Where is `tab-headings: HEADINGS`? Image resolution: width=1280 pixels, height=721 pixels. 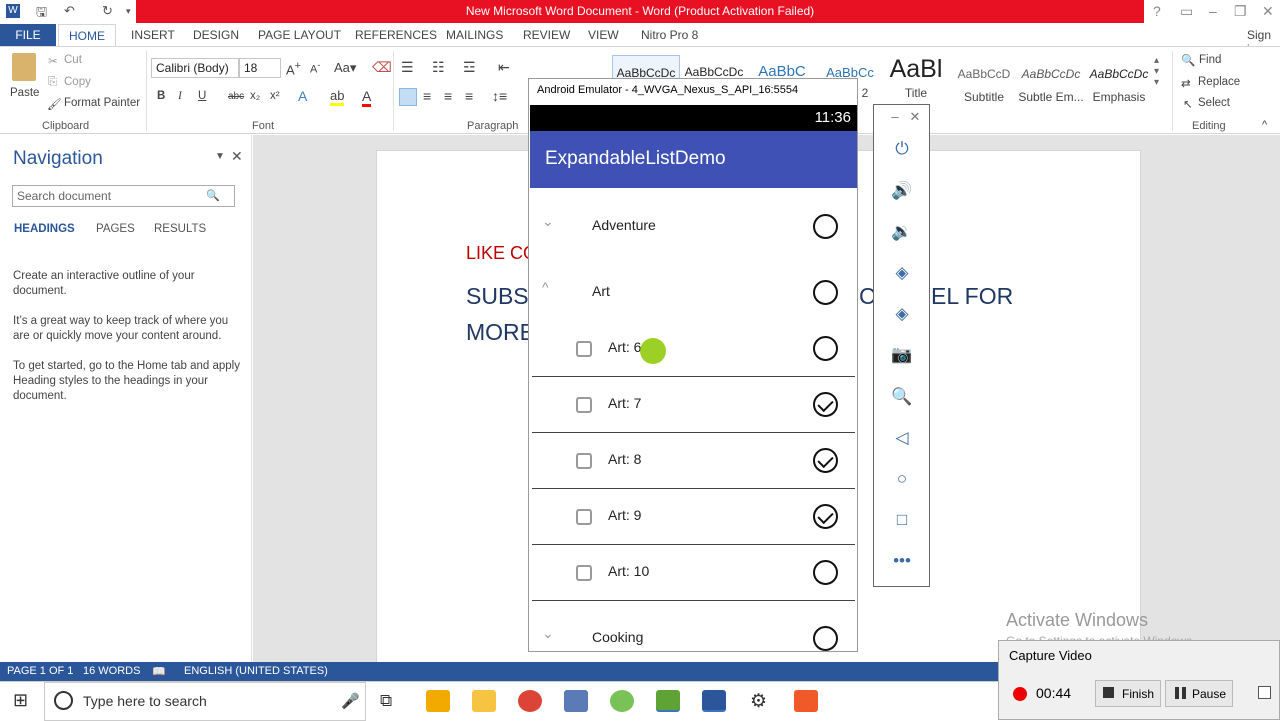 tab-headings: HEADINGS is located at coordinates (44, 229).